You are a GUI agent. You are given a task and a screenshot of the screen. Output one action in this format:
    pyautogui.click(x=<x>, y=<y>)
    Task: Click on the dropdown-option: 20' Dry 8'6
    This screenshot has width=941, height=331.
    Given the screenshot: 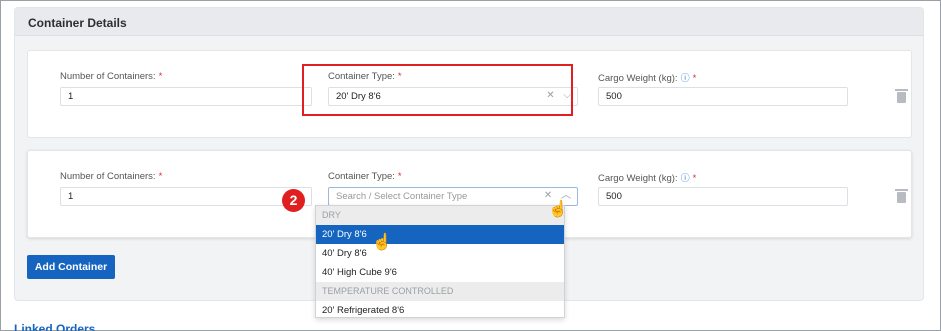 What is the action you would take?
    pyautogui.click(x=440, y=234)
    